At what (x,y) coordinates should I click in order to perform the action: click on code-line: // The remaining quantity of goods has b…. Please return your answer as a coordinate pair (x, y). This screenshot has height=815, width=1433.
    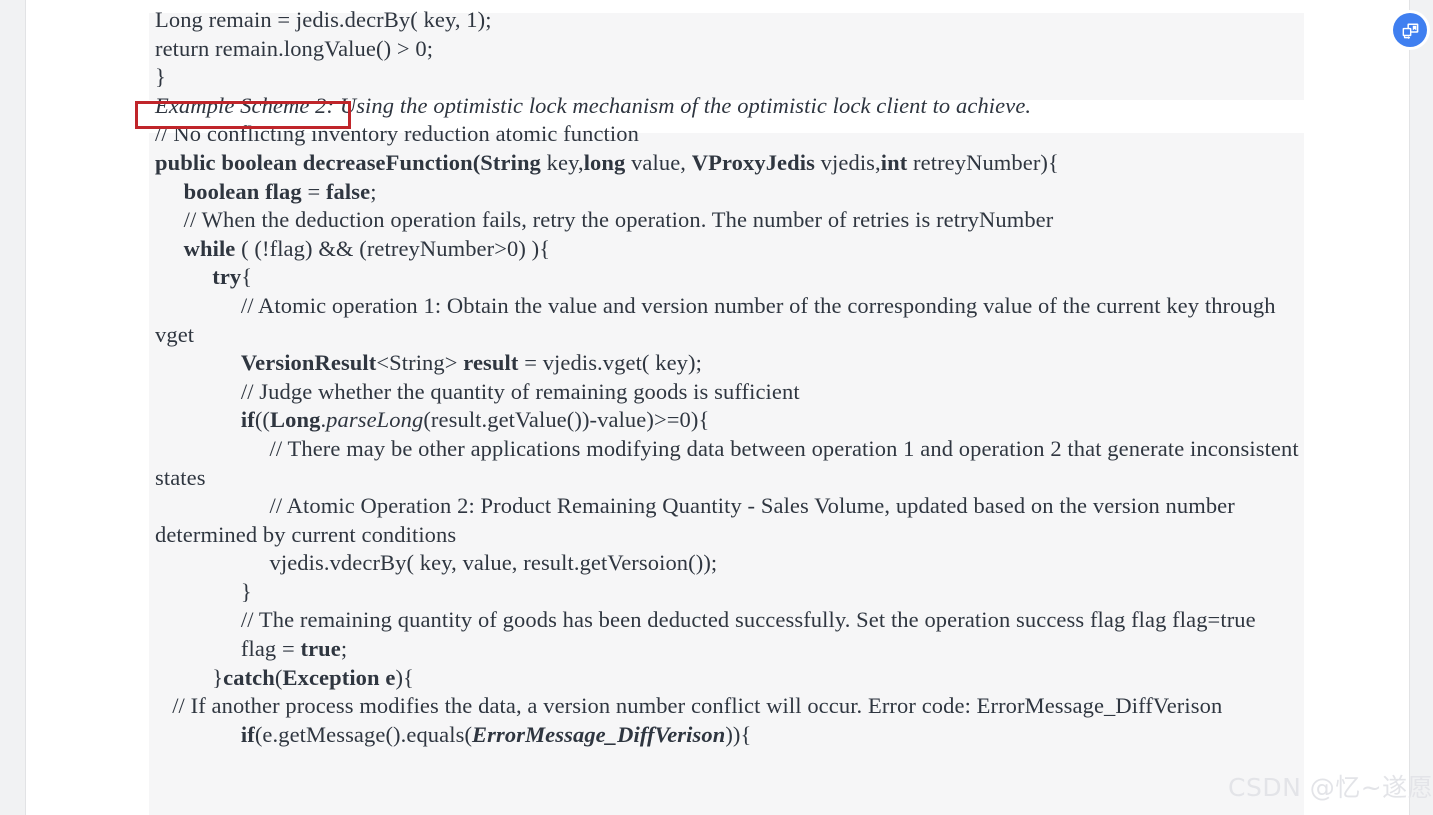
    Looking at the image, I should click on (730, 620).